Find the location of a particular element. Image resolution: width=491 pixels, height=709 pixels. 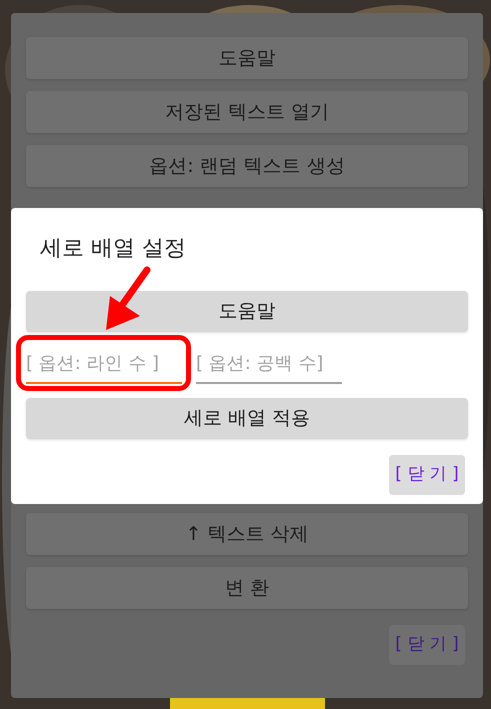

help-button: 도움말 is located at coordinates (247, 311).